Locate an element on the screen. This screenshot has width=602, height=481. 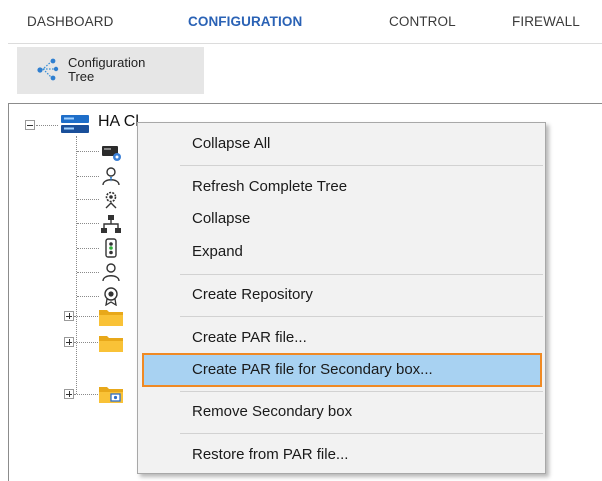
configuration-tree-label-line1: Configuration is located at coordinates (107, 62).